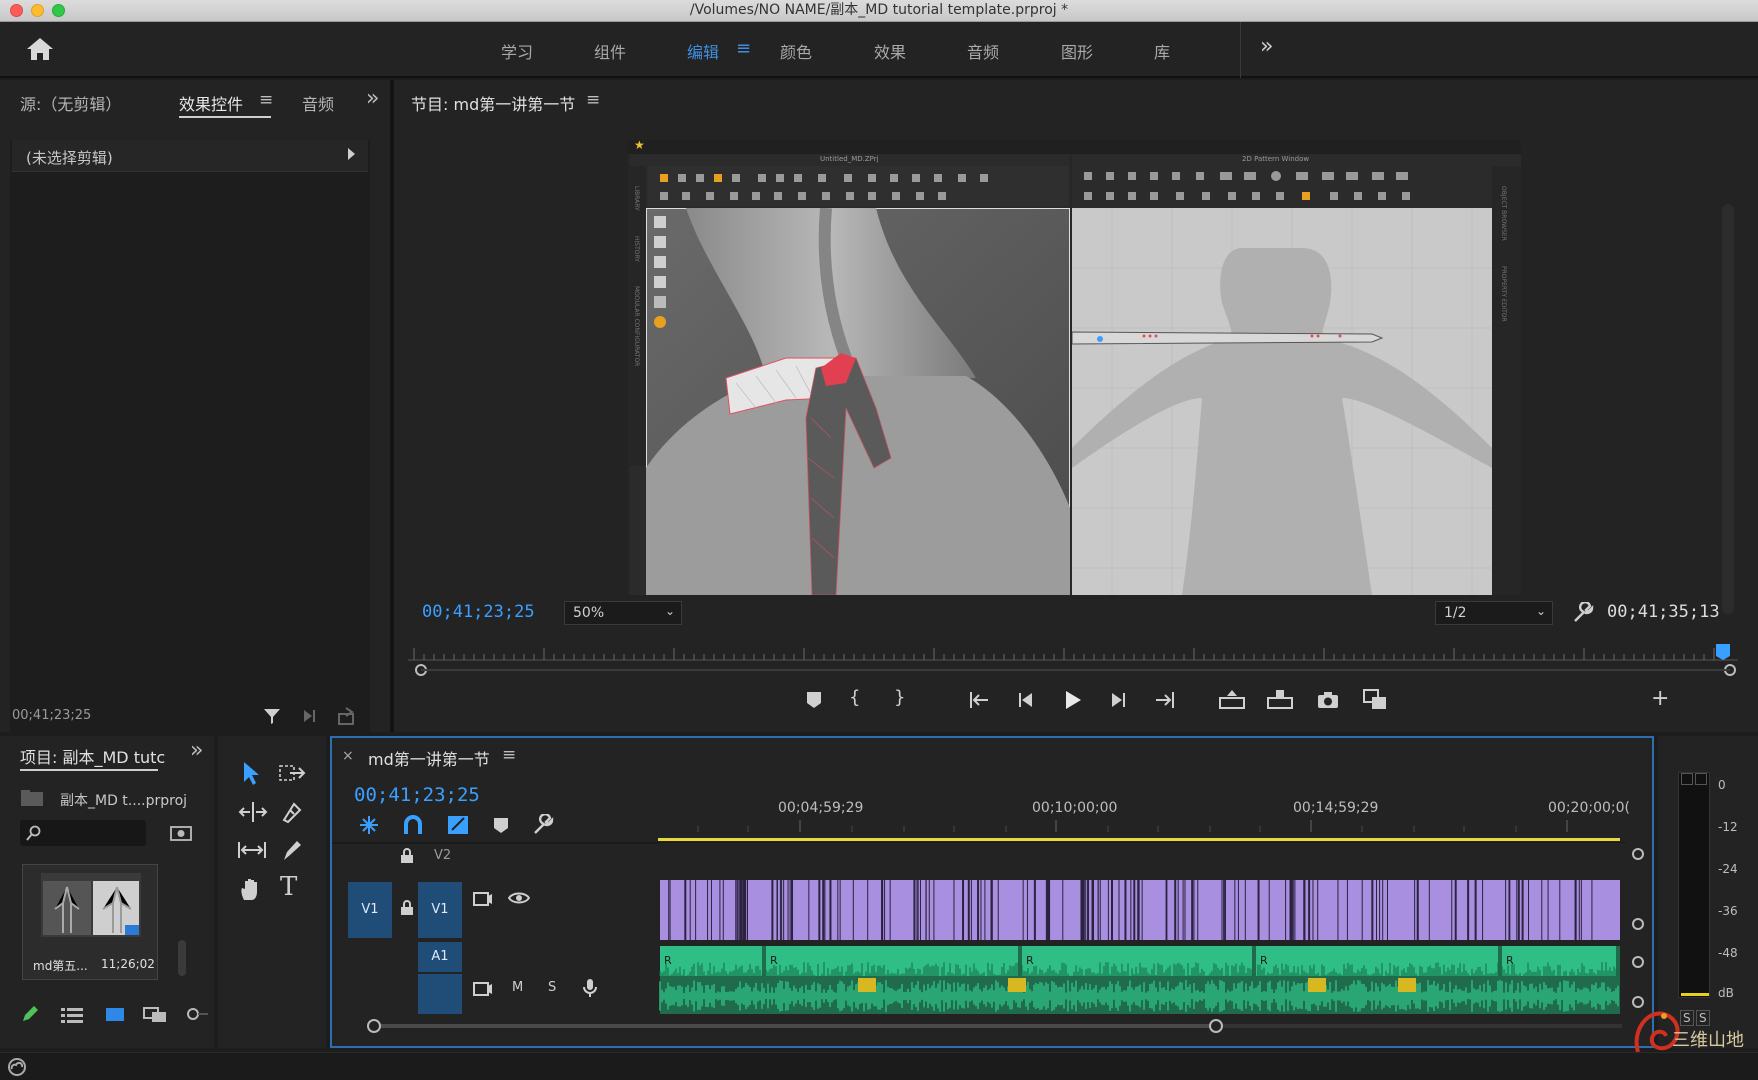 The image size is (1758, 1080). What do you see at coordinates (440, 994) in the screenshot?
I see `a1-track-target-lower` at bounding box center [440, 994].